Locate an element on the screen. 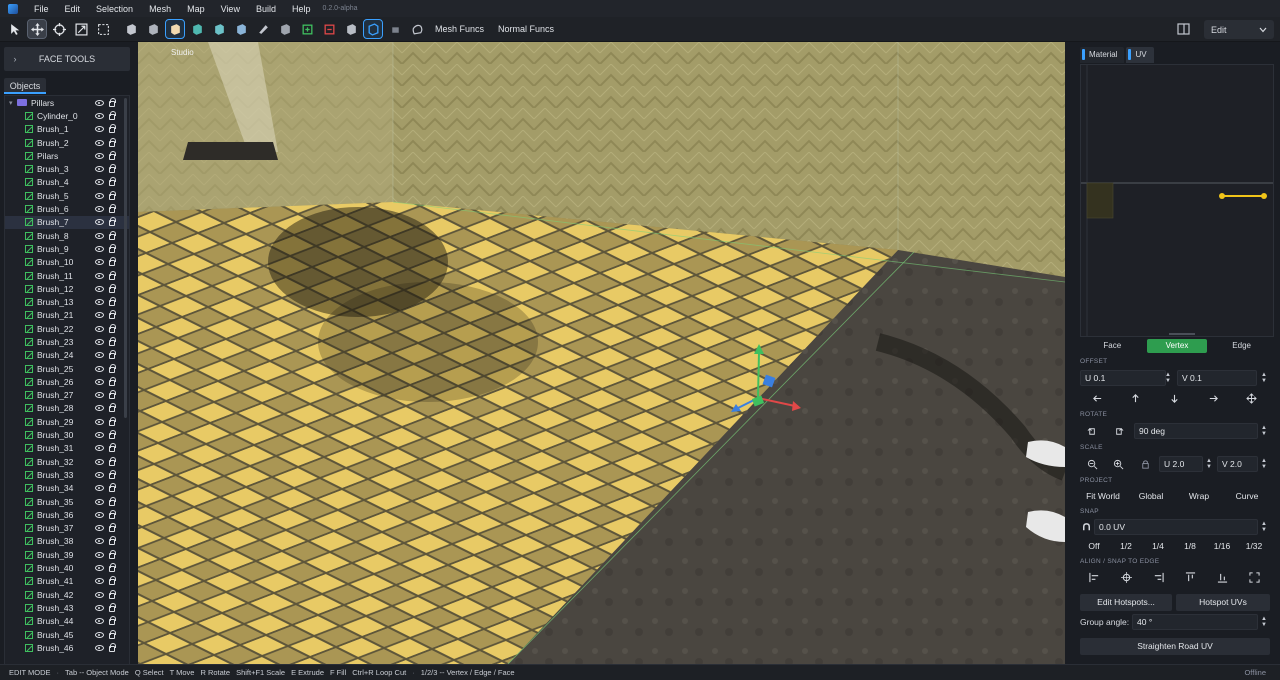  cylinder-icon is located at coordinates (197, 29).